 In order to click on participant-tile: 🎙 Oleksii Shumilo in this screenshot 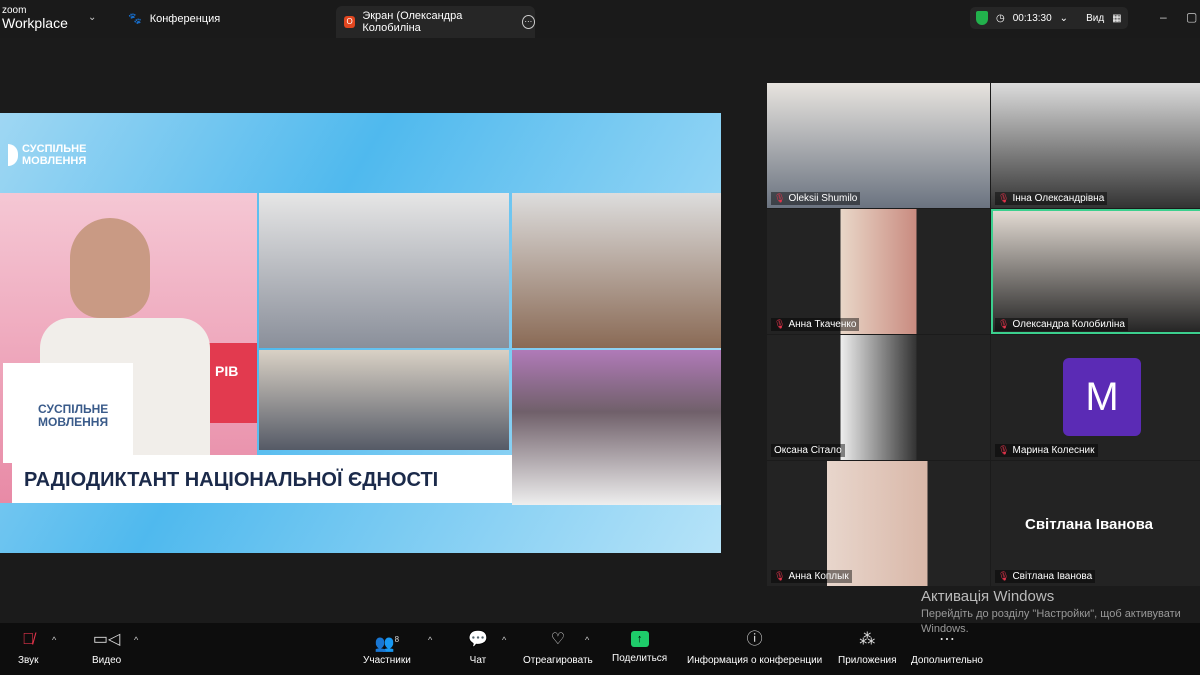, I will do `click(878, 145)`.